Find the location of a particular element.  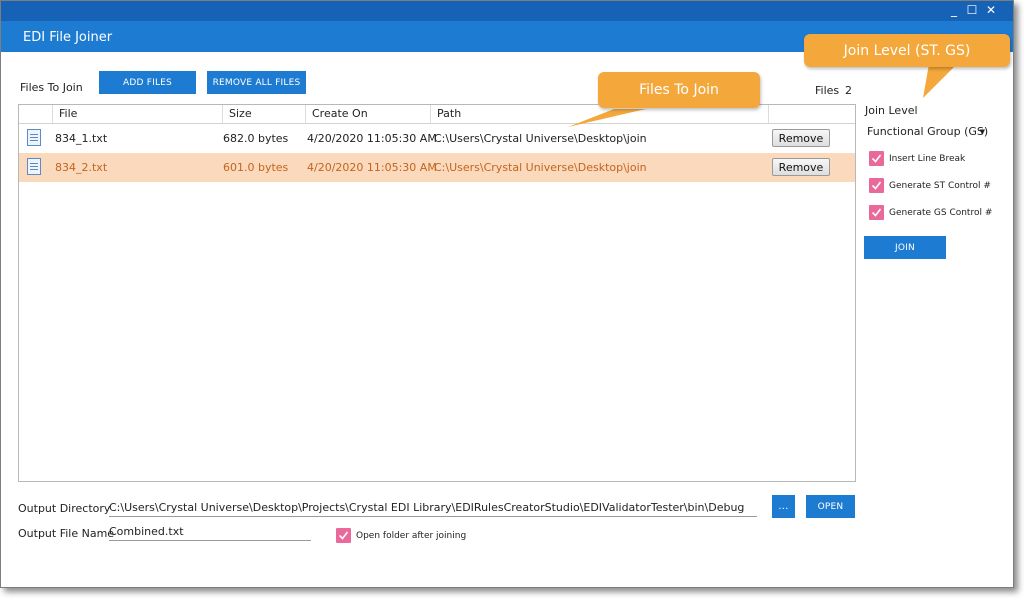

column-header-action is located at coordinates (811, 114).